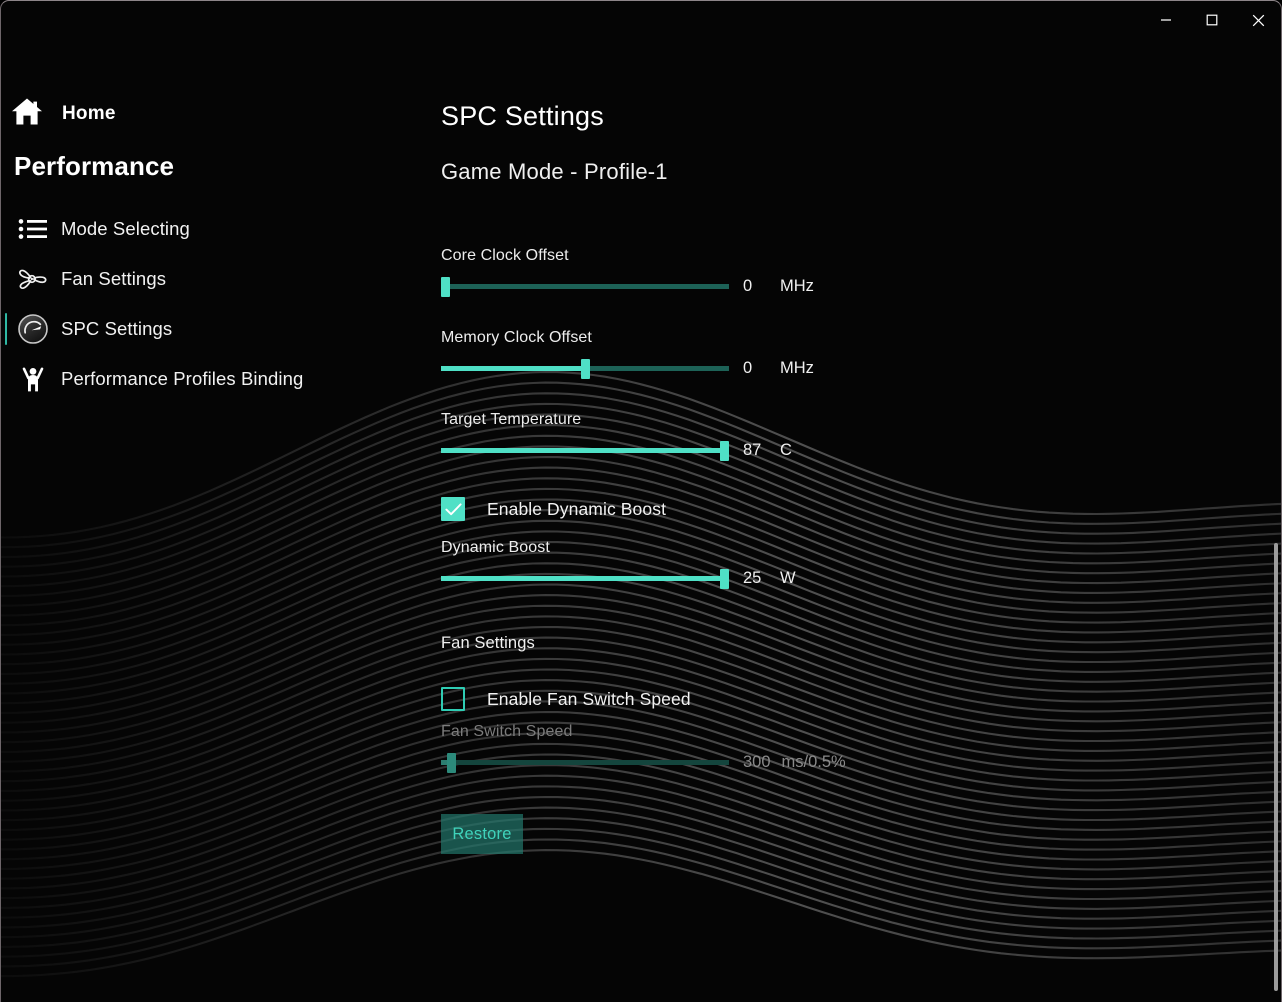 The height and width of the screenshot is (1002, 1282). I want to click on page-title: SPC Settings, so click(522, 116).